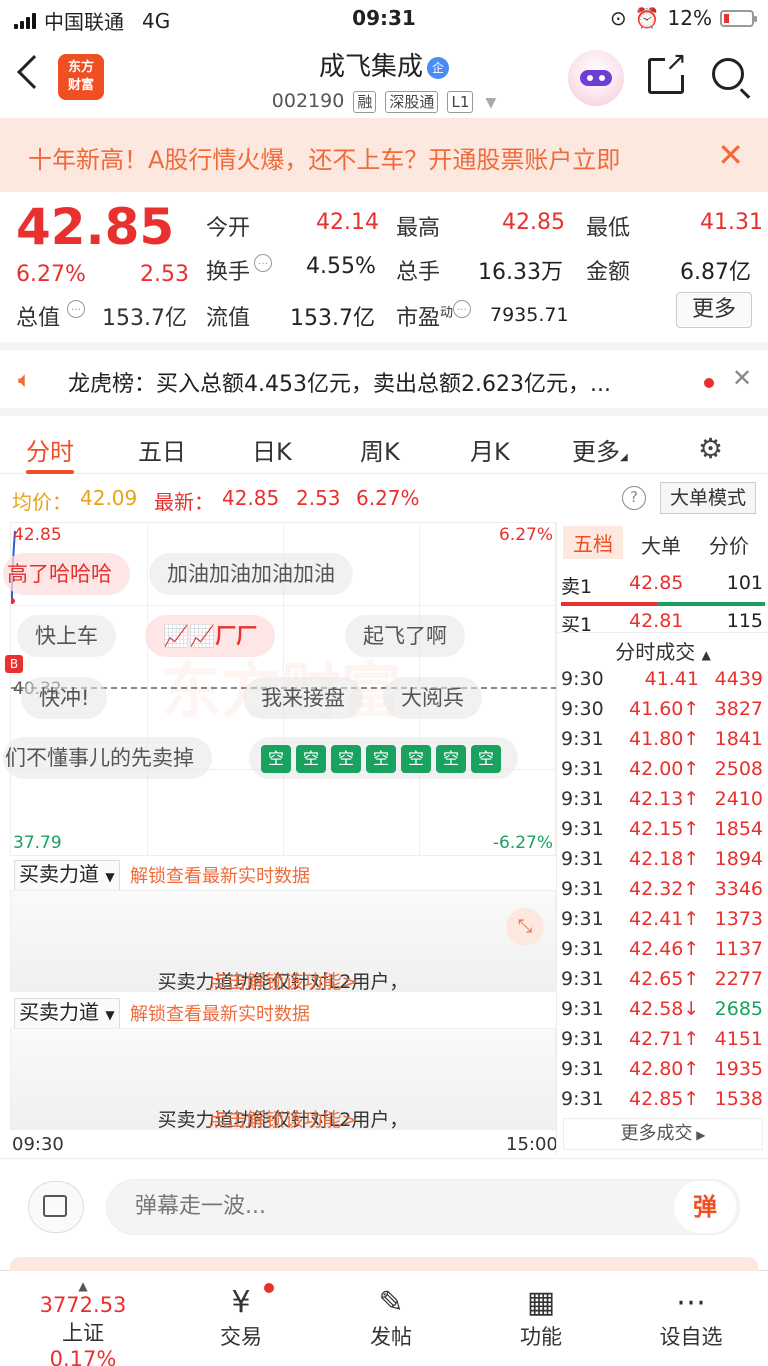  What do you see at coordinates (667, 71) in the screenshot?
I see `share-icon` at bounding box center [667, 71].